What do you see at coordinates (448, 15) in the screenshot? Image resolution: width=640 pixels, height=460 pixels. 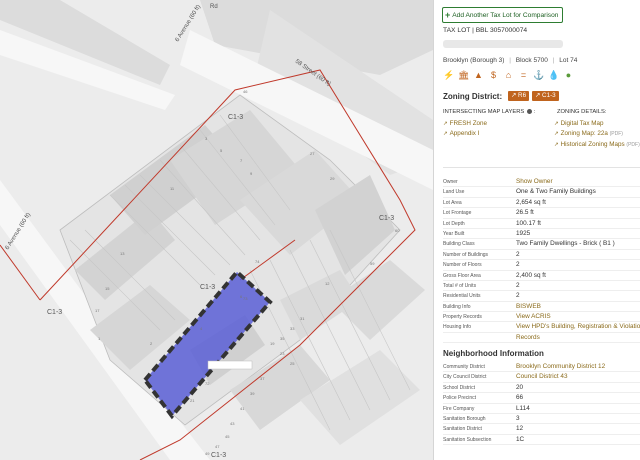 I see `plus-icon: +` at bounding box center [448, 15].